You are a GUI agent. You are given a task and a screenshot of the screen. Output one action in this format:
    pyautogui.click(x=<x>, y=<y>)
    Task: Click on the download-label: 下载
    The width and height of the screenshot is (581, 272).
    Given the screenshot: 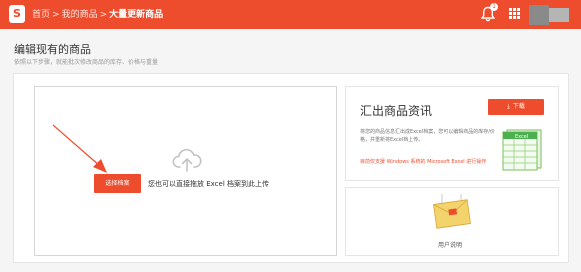 What is the action you would take?
    pyautogui.click(x=518, y=106)
    